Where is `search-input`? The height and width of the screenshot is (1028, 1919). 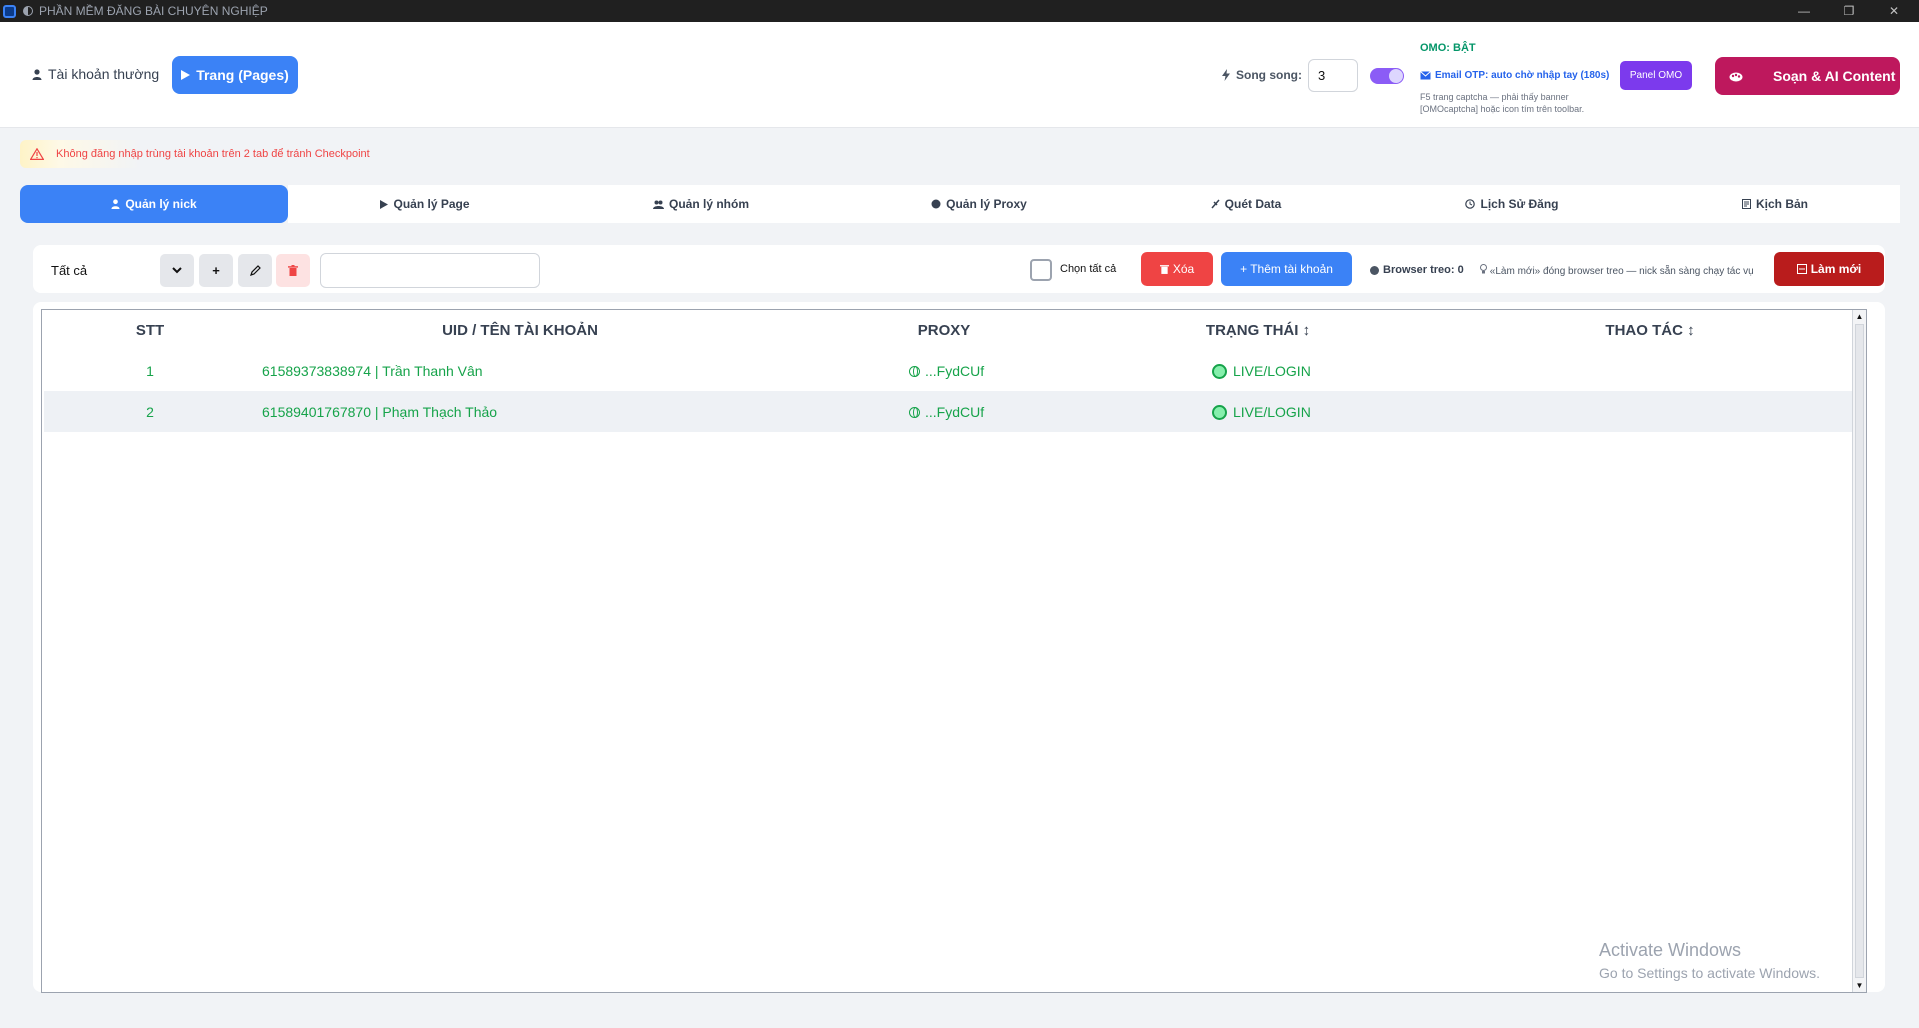 search-input is located at coordinates (430, 270).